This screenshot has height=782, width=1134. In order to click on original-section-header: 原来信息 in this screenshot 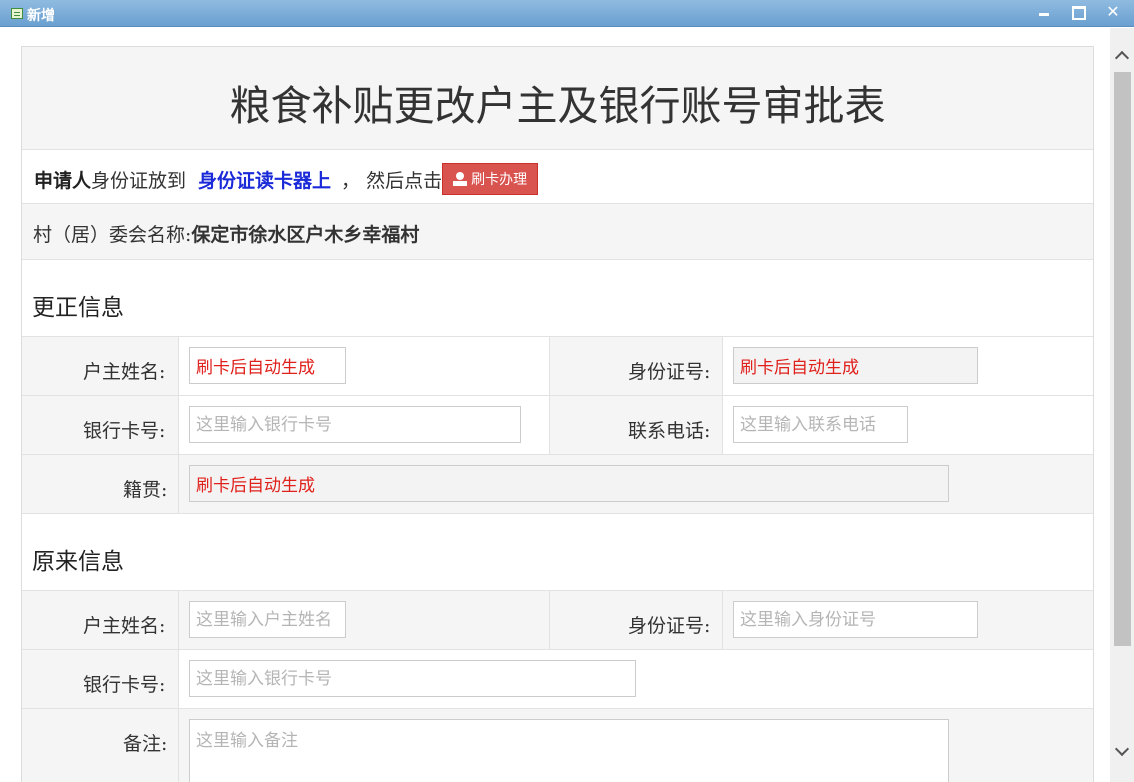, I will do `click(557, 552)`.